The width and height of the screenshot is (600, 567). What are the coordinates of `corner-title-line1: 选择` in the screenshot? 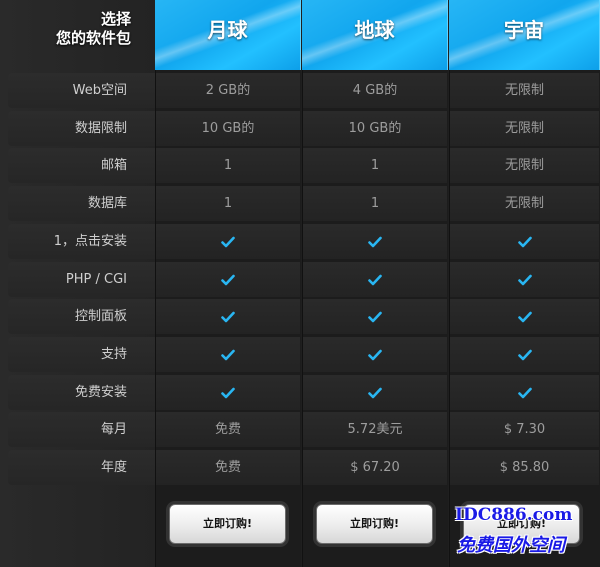 It's located at (115, 19).